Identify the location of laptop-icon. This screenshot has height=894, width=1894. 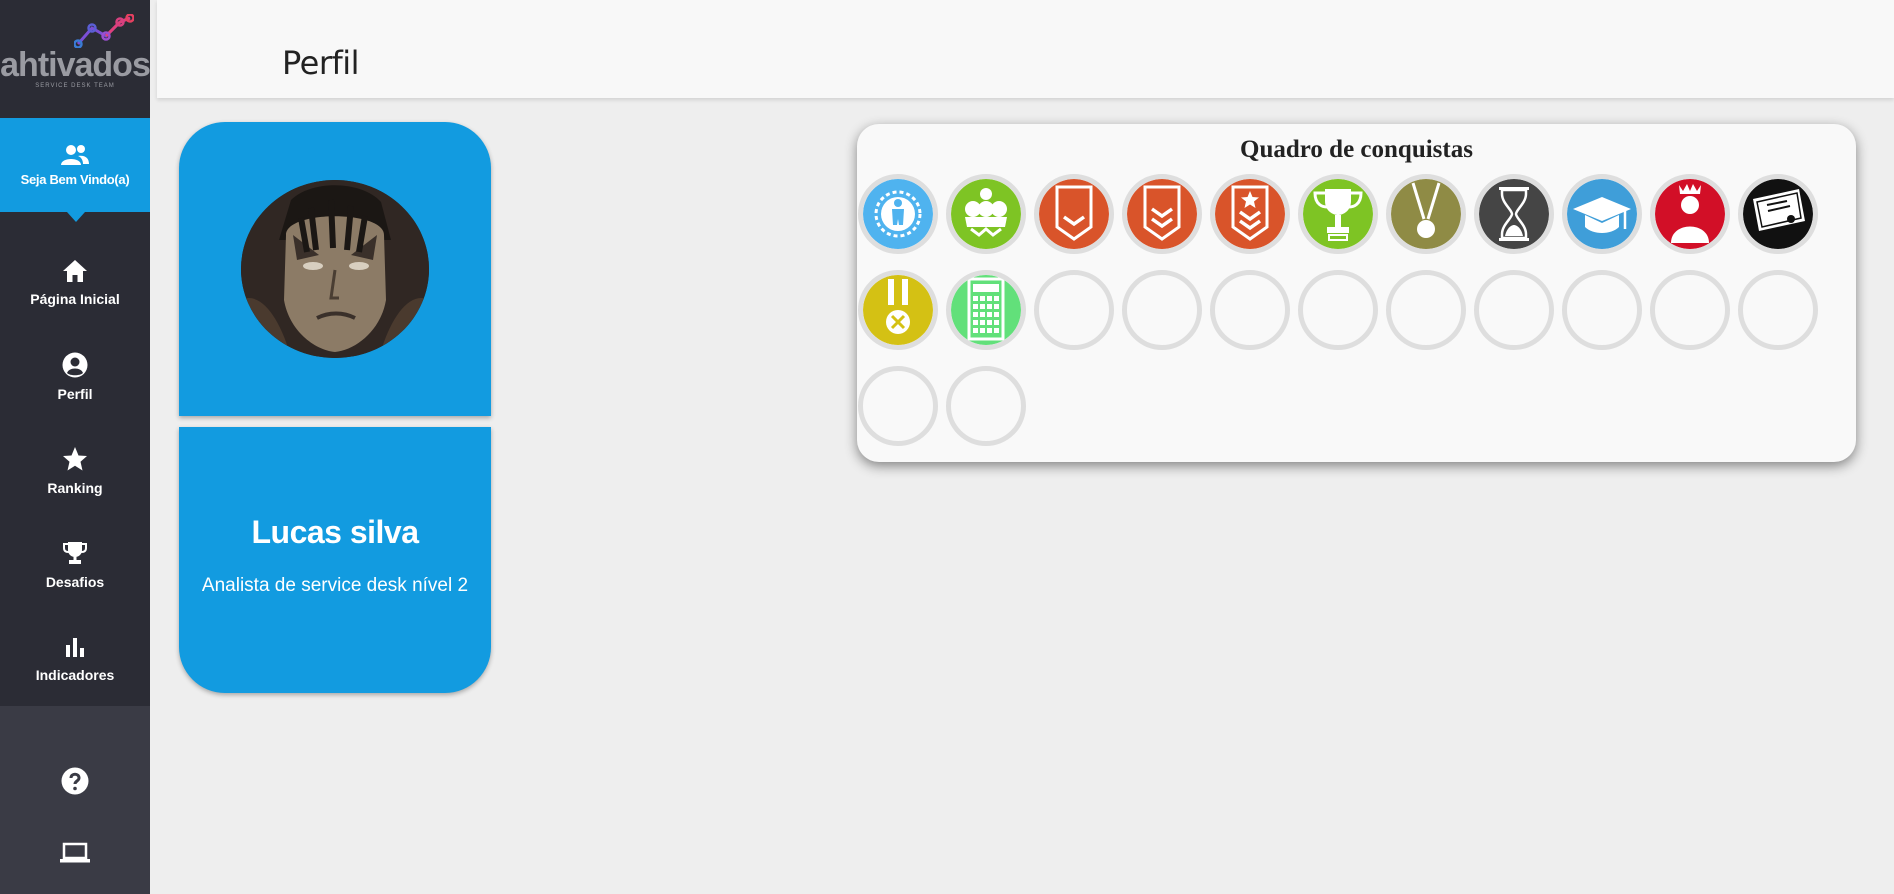
(75, 852).